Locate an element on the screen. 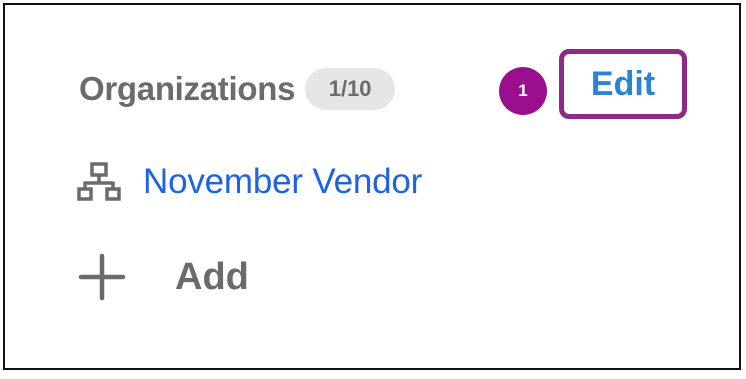 This screenshot has height=379, width=746. organization-item: November Vendor is located at coordinates (249, 182).